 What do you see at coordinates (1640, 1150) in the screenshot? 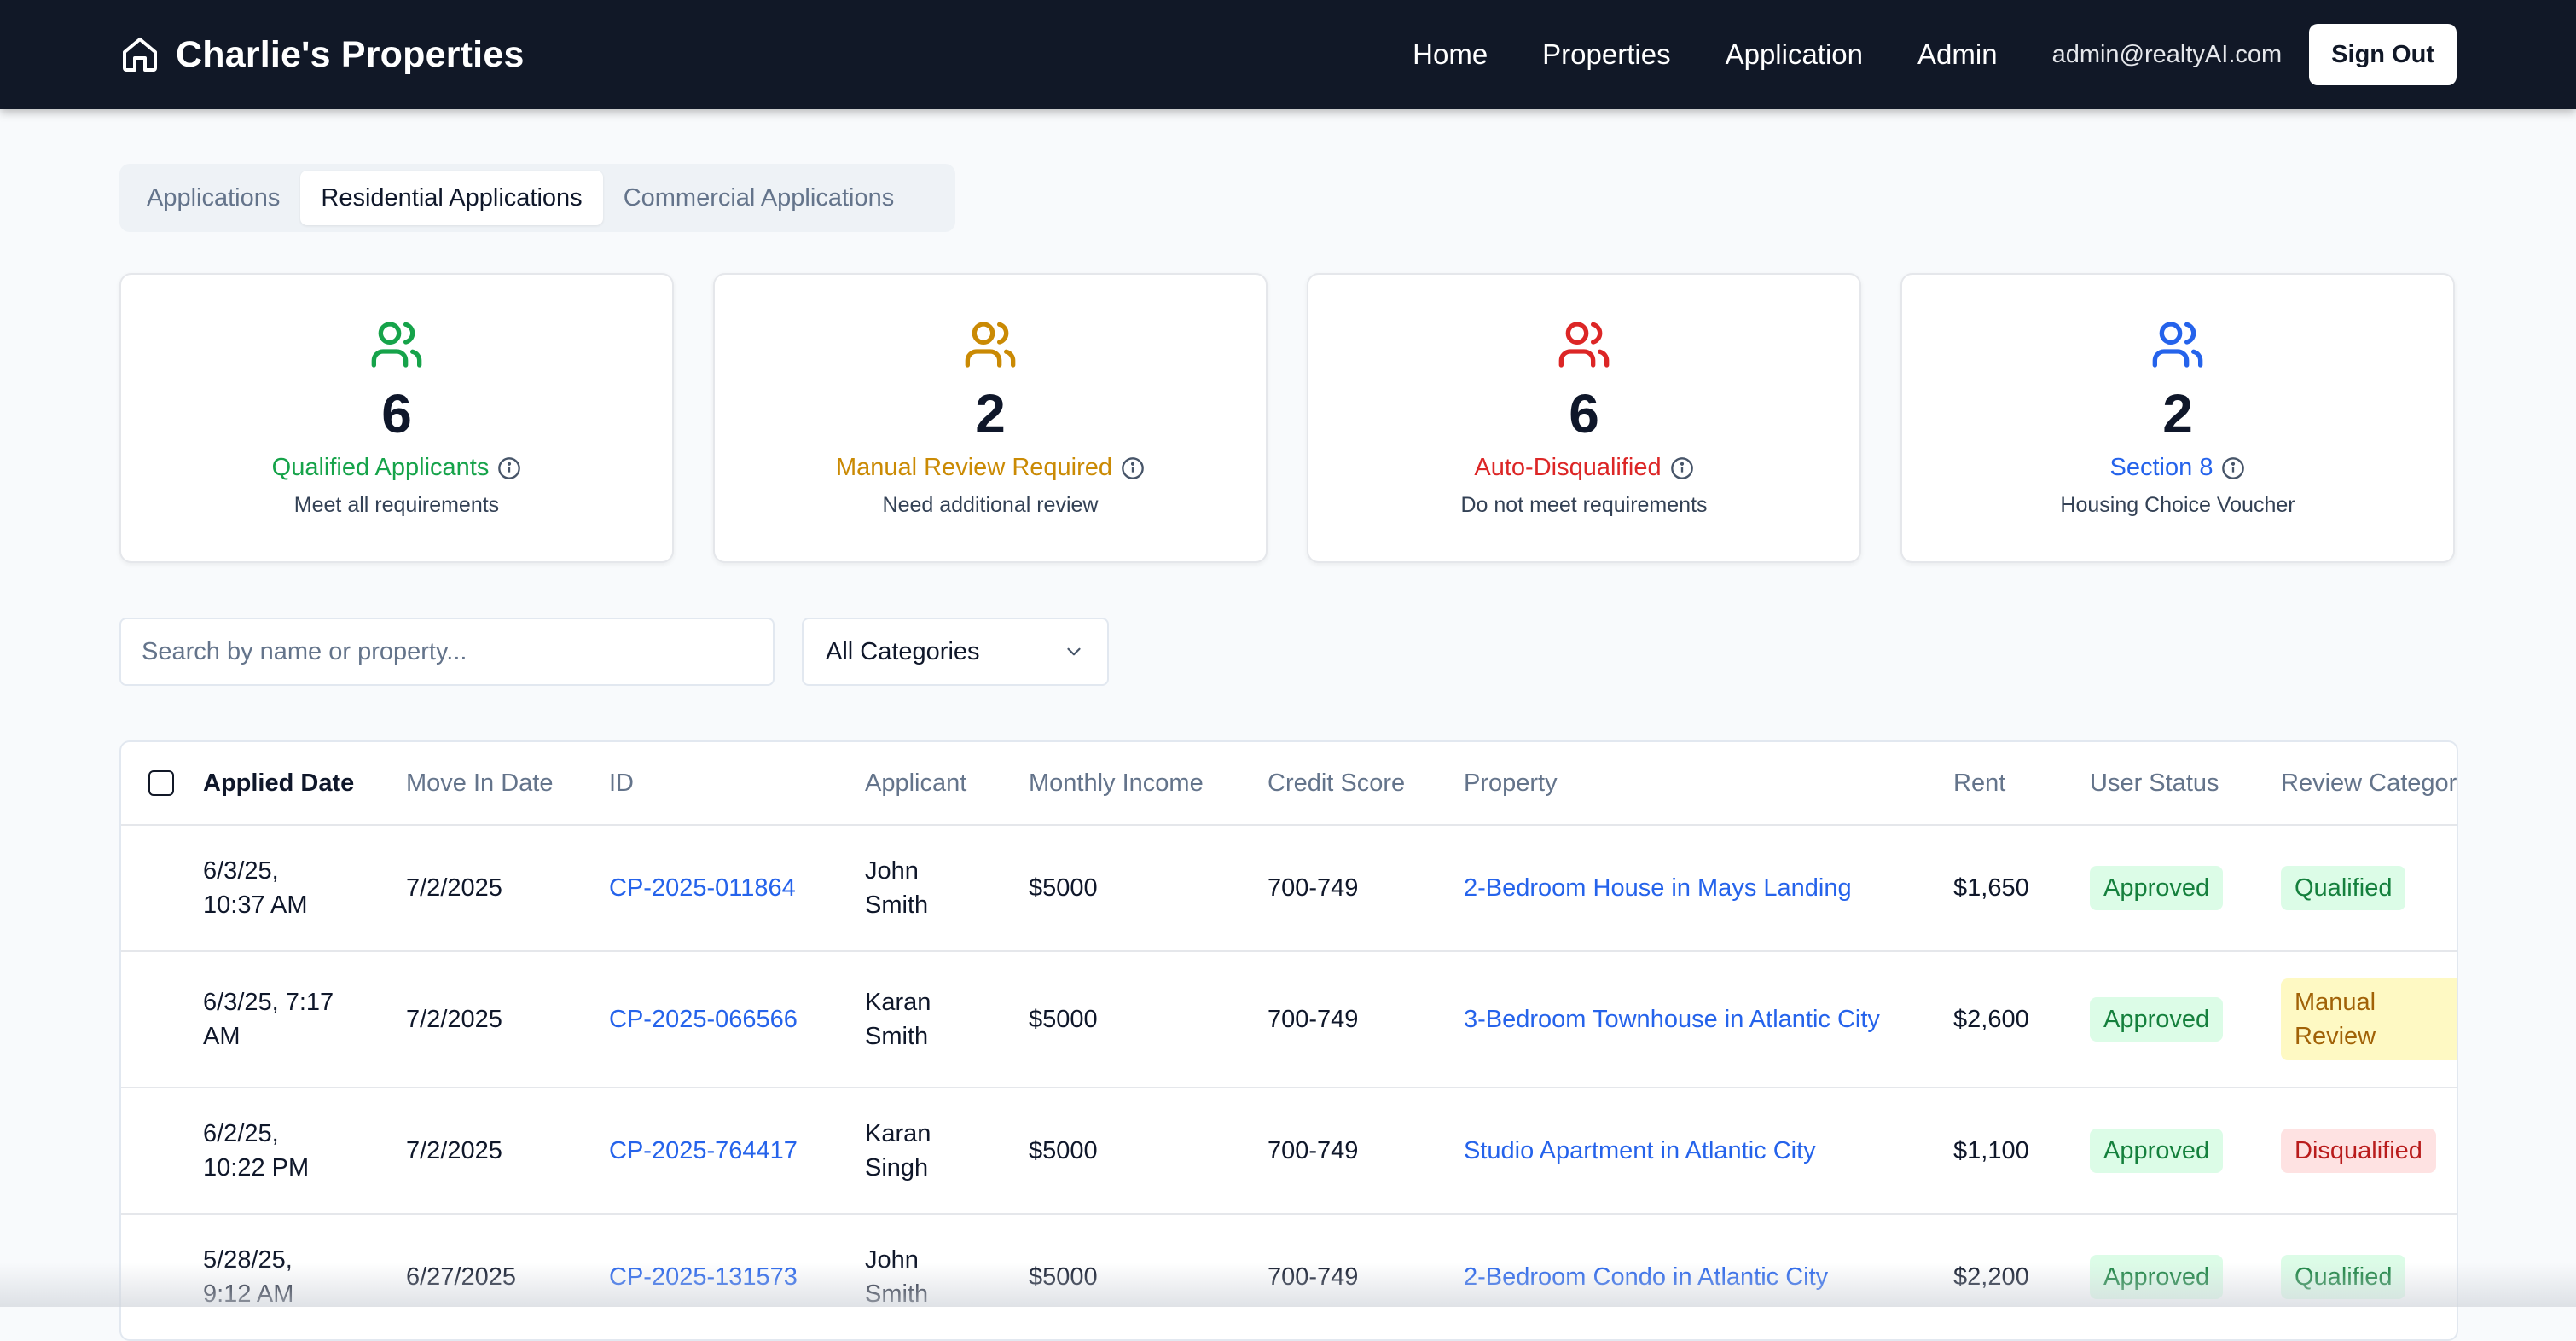
I see `property-link: Studio Apartment in Atlantic City` at bounding box center [1640, 1150].